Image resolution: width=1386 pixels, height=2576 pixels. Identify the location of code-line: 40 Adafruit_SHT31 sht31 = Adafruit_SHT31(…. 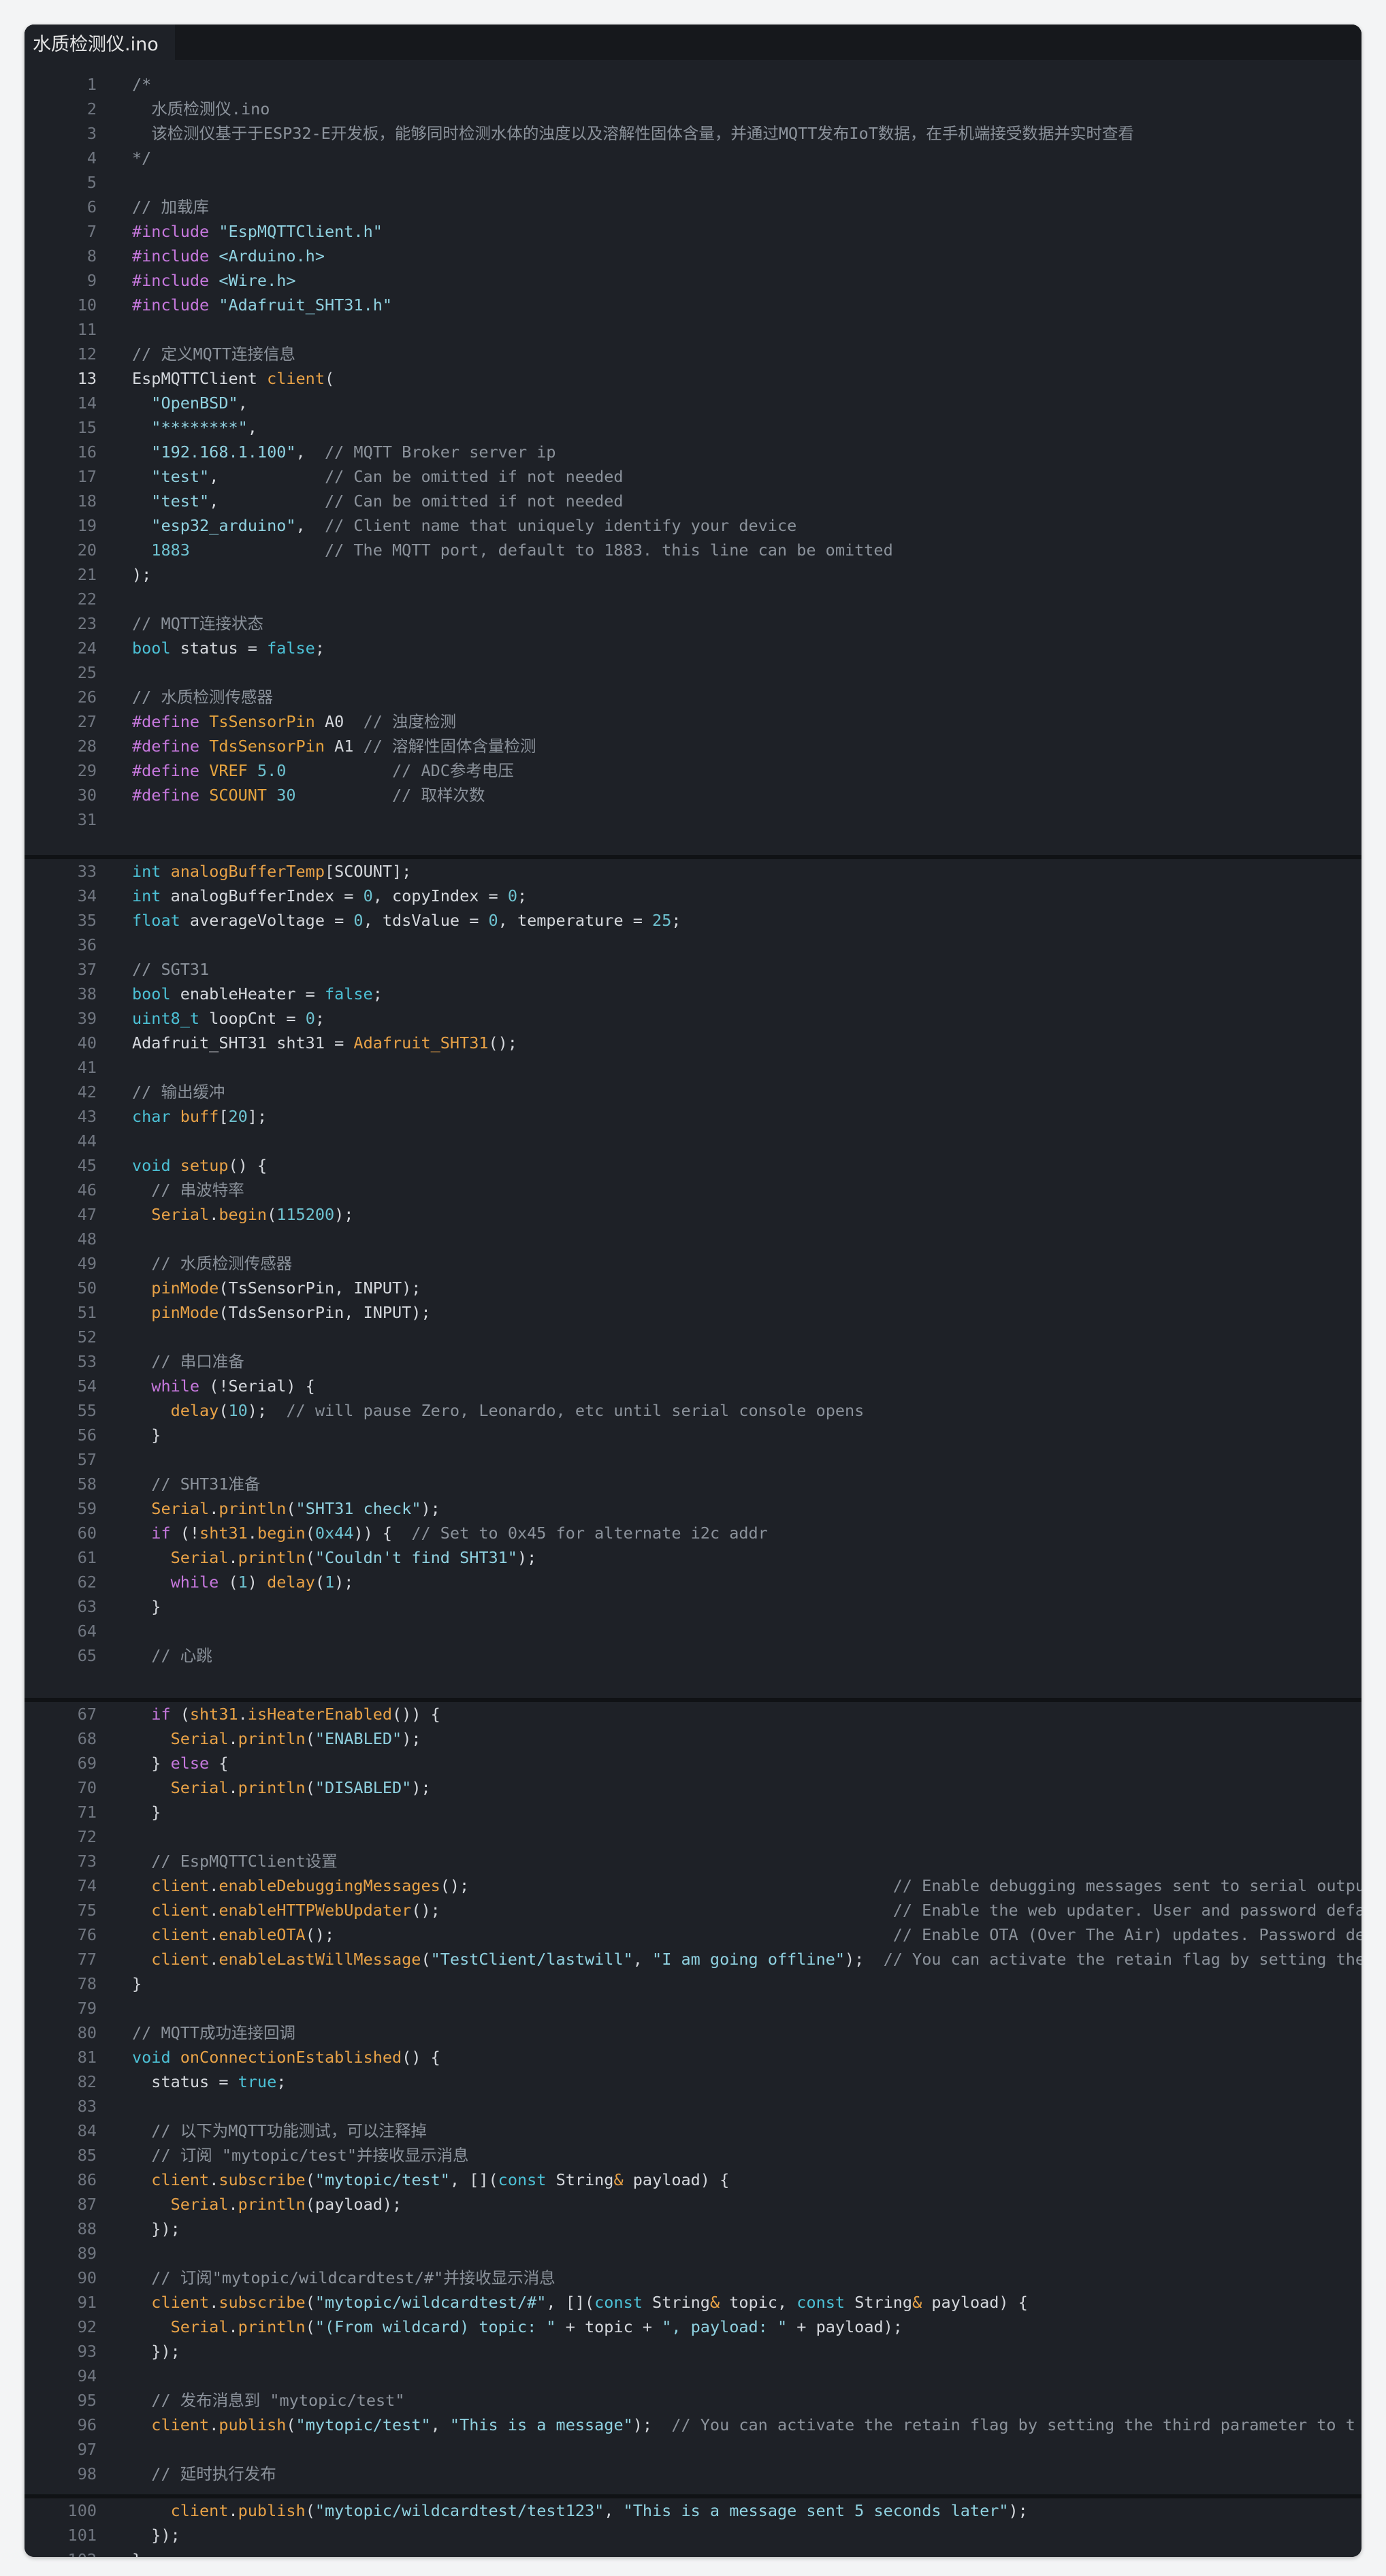
(693, 1043).